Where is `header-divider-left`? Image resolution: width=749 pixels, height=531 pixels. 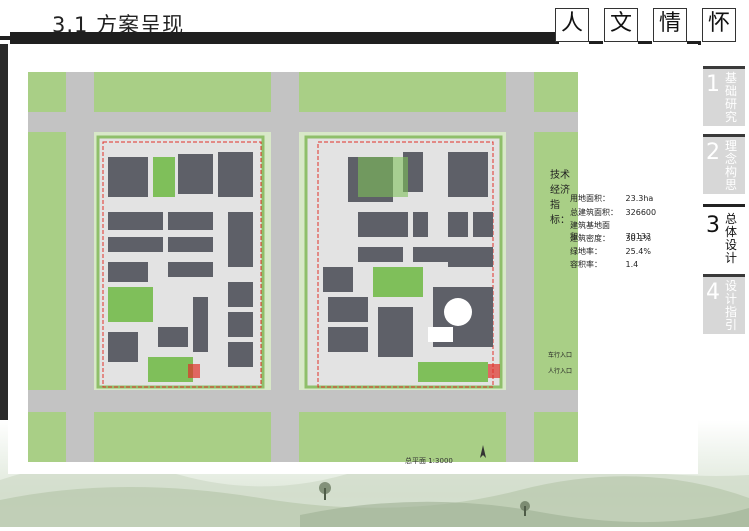
header-divider-left is located at coordinates (5, 38).